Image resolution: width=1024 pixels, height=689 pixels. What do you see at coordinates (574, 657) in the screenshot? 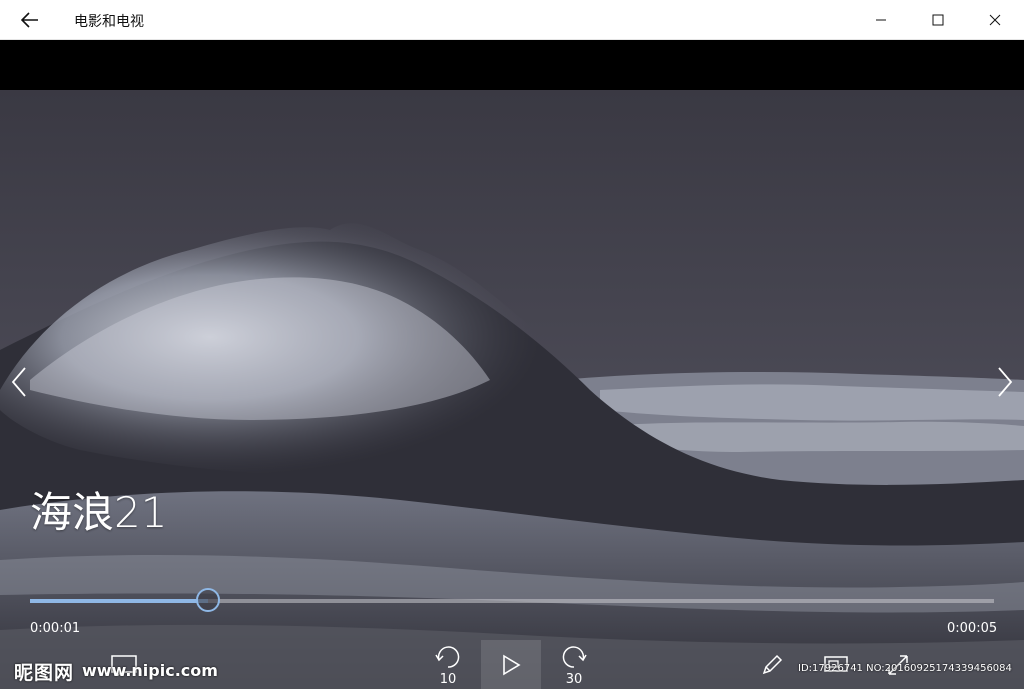
I see `skip-forward-icon` at bounding box center [574, 657].